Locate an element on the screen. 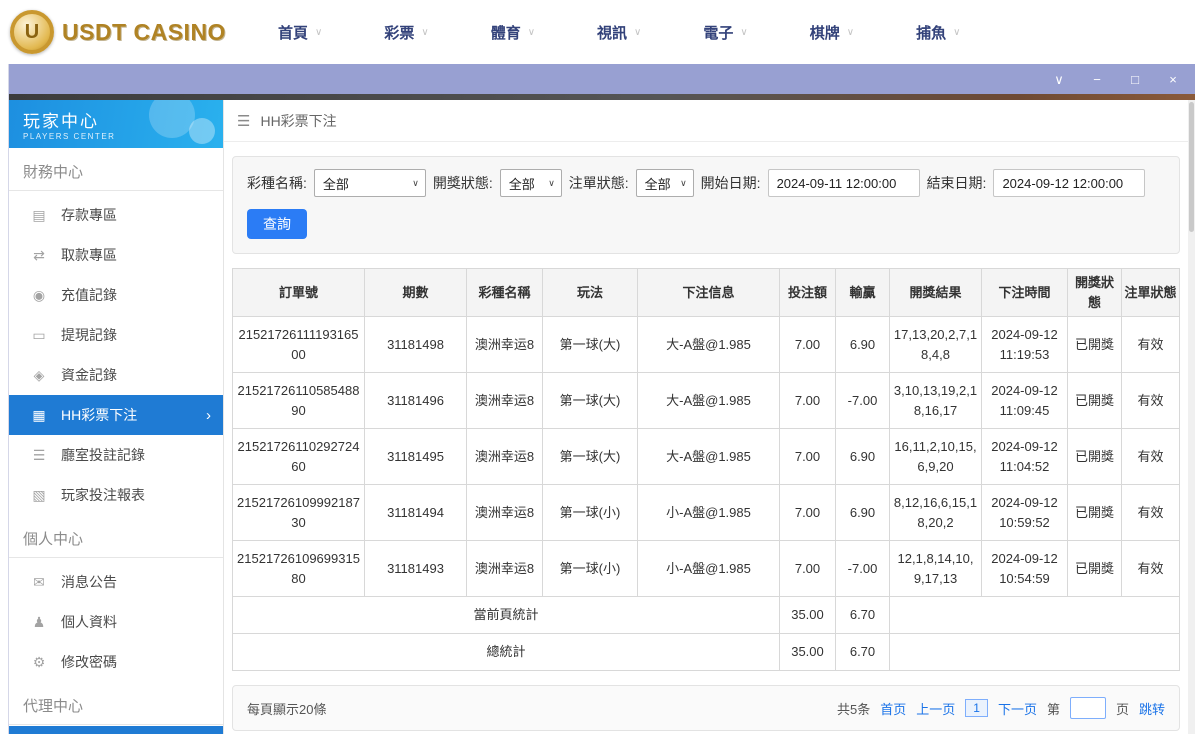 The image size is (1195, 734). summary-label: 當前頁統計 is located at coordinates (506, 615).